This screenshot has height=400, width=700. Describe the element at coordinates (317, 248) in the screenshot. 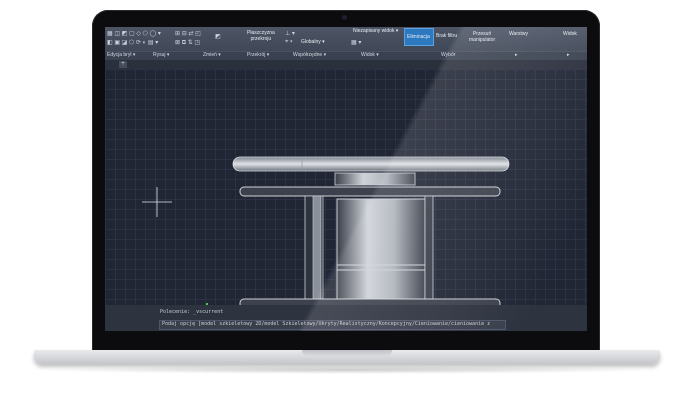

I see `left-post-inner` at that location.